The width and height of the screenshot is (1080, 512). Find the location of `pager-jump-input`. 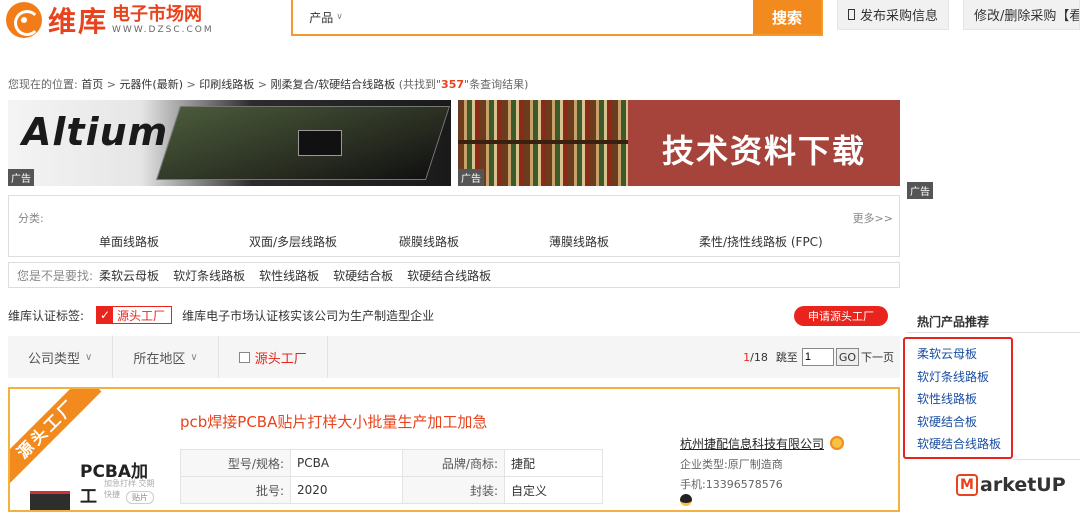

pager-jump-input is located at coordinates (817, 357).